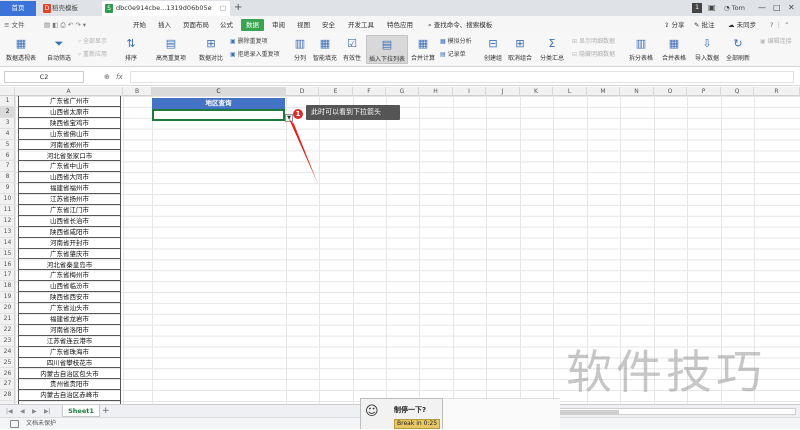  What do you see at coordinates (7, 145) in the screenshot?
I see `row-header: 5` at bounding box center [7, 145].